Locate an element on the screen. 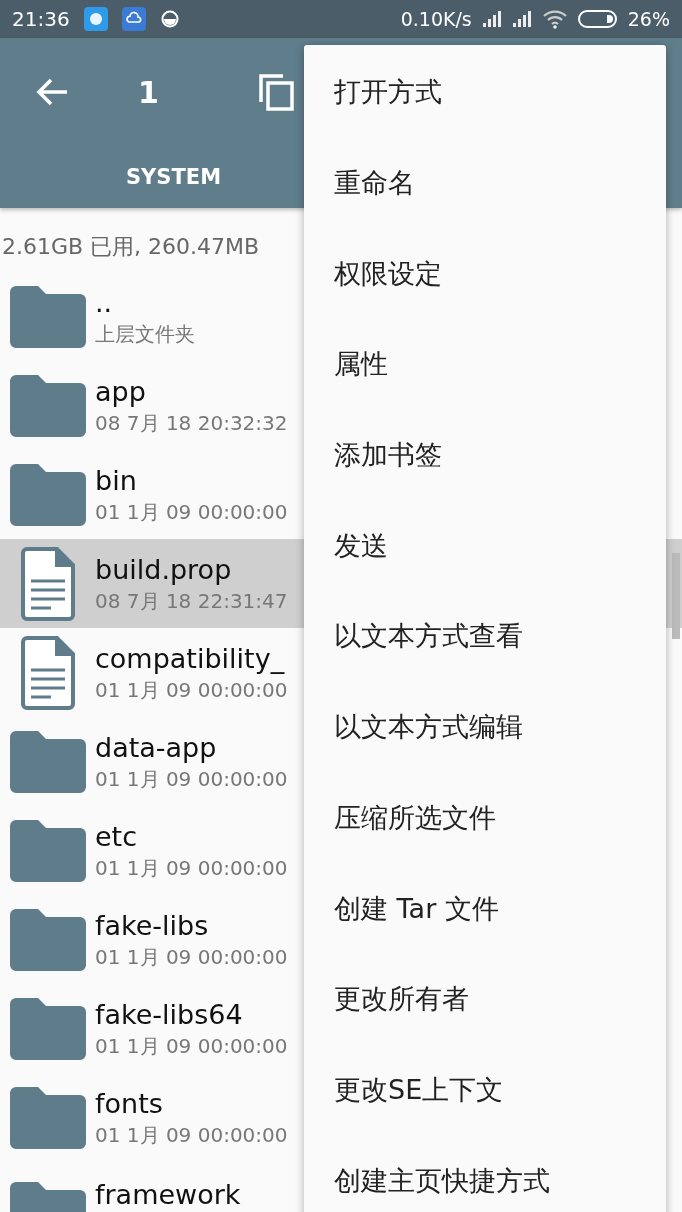 The width and height of the screenshot is (682, 1212). file-name: fonts is located at coordinates (129, 1103).